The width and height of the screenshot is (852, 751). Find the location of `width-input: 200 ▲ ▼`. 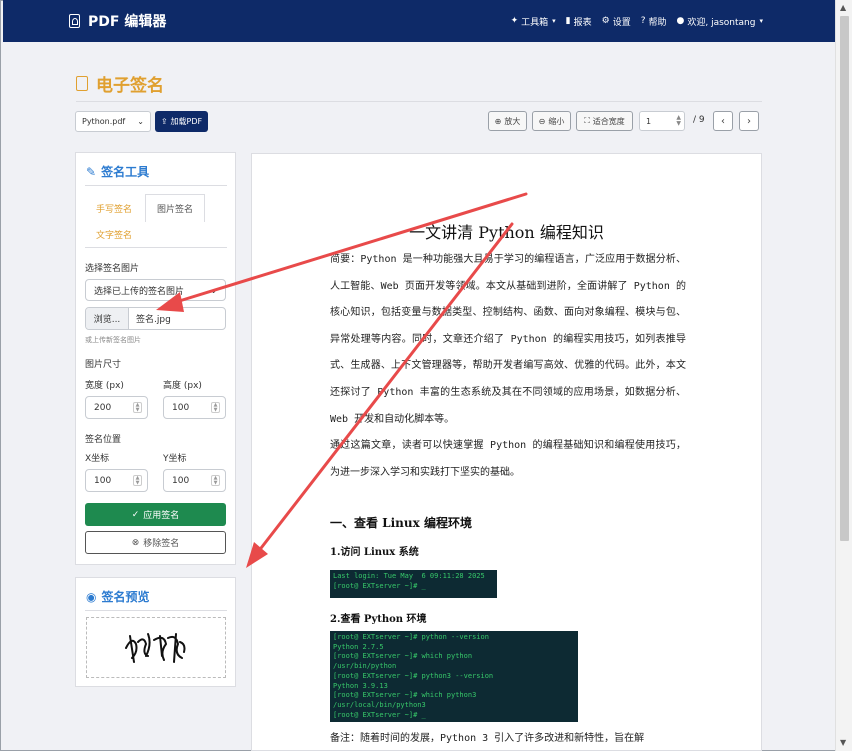

width-input: 200 ▲ ▼ is located at coordinates (116, 407).